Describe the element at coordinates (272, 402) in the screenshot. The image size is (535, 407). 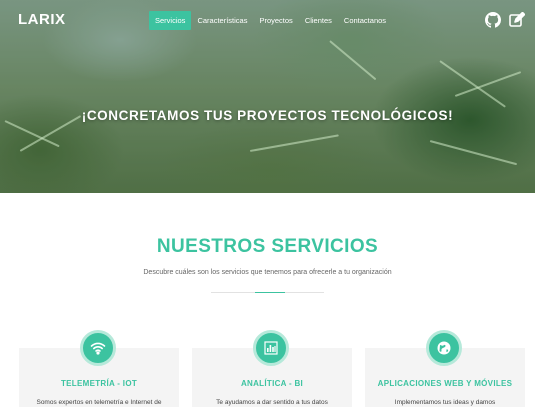
I see `service-card-text: Te ayudamos a dar sentido a tus datos` at that location.